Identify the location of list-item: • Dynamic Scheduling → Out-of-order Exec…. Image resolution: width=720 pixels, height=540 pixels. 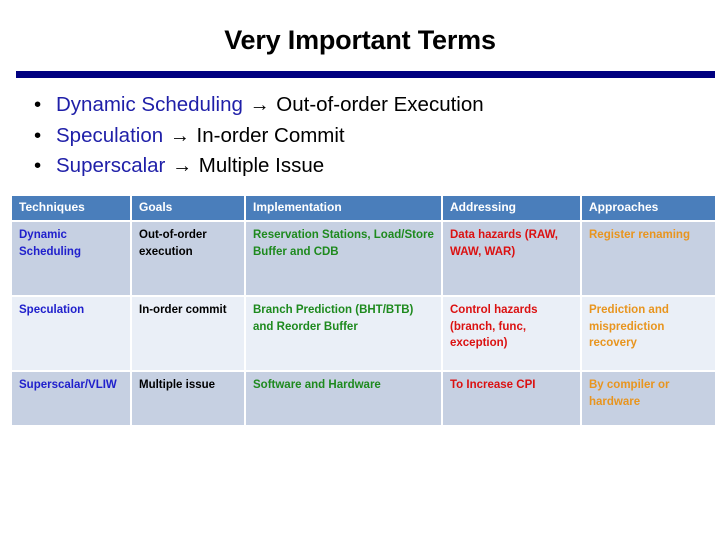
(363, 105).